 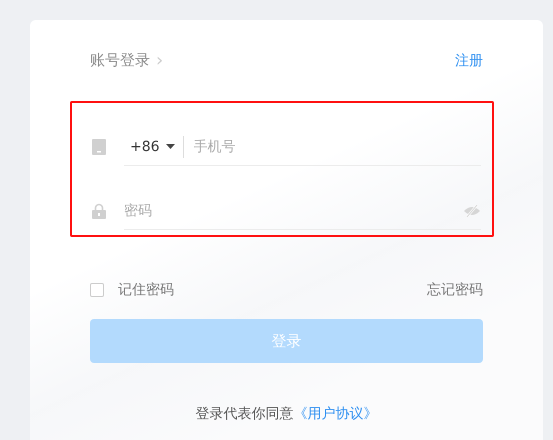 What do you see at coordinates (337, 146) in the screenshot?
I see `phone-field: 手机号` at bounding box center [337, 146].